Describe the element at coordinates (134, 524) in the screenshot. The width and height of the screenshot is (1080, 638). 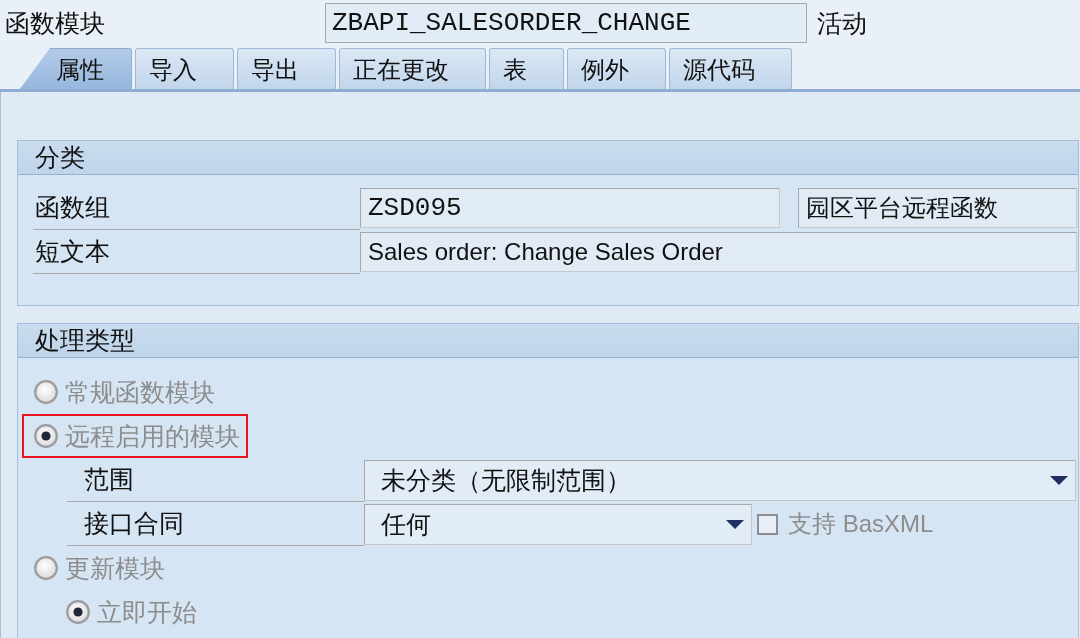
I see `field-label: 接口合同` at that location.